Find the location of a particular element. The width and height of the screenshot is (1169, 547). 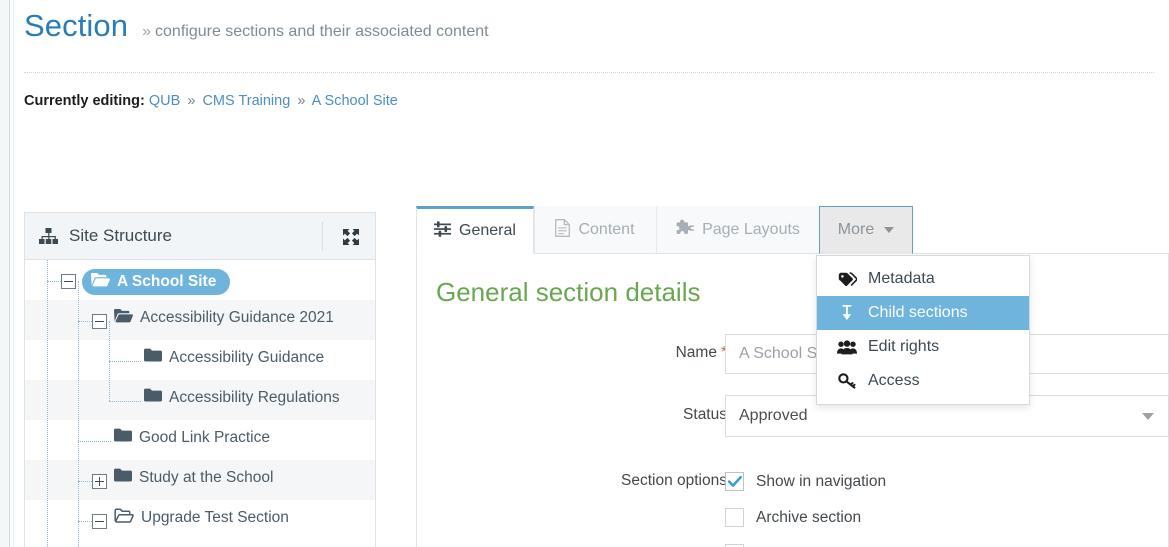

tree-guide-root is located at coordinates (47, 403).